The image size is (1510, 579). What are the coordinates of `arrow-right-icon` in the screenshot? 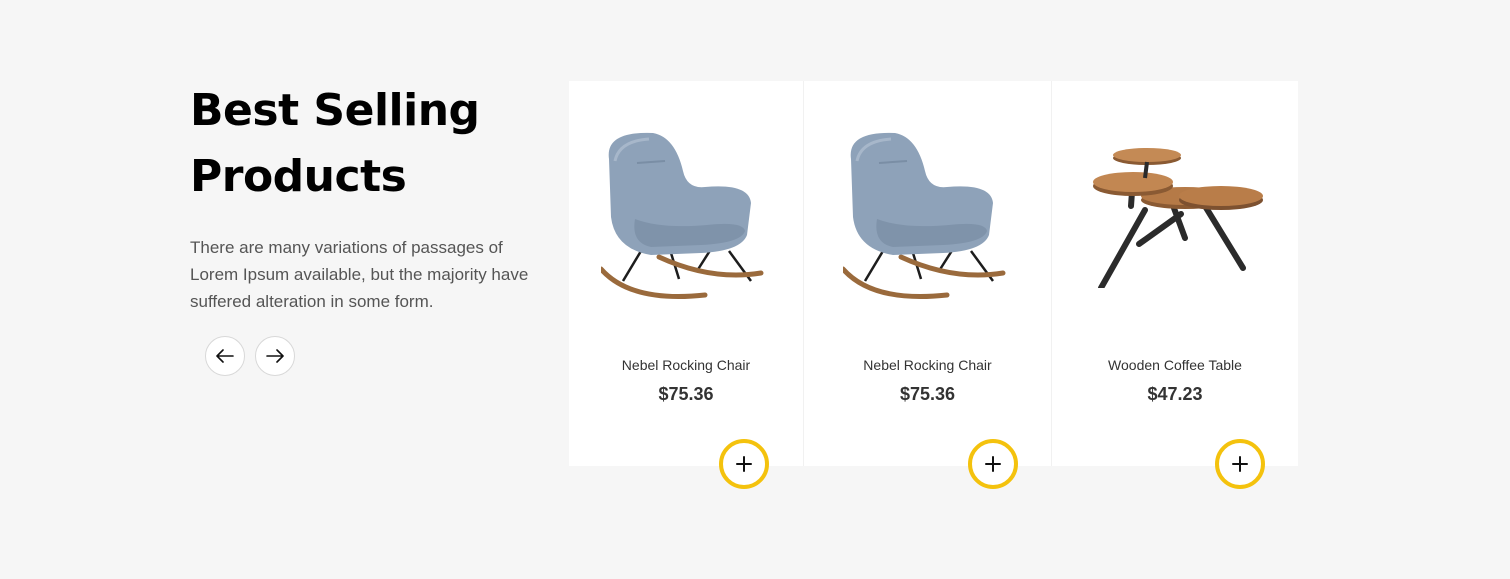 It's located at (275, 356).